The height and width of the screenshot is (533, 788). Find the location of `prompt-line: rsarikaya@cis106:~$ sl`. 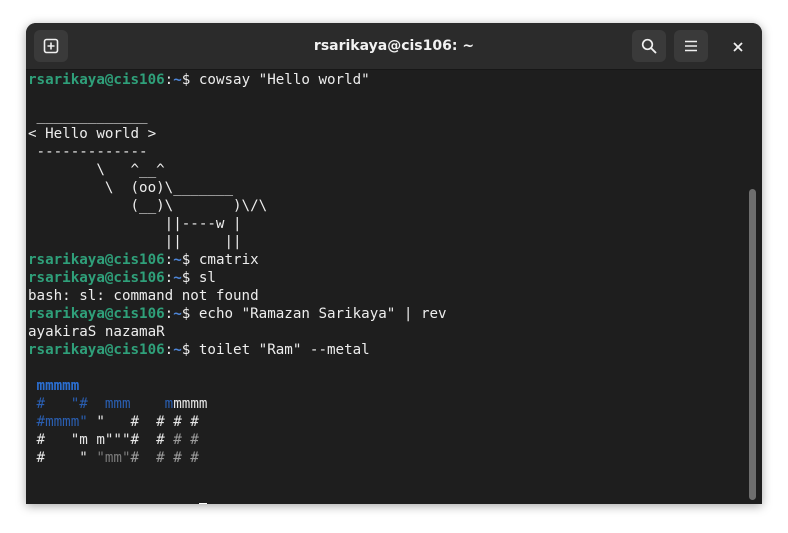

prompt-line: rsarikaya@cis106:~$ sl is located at coordinates (388, 278).